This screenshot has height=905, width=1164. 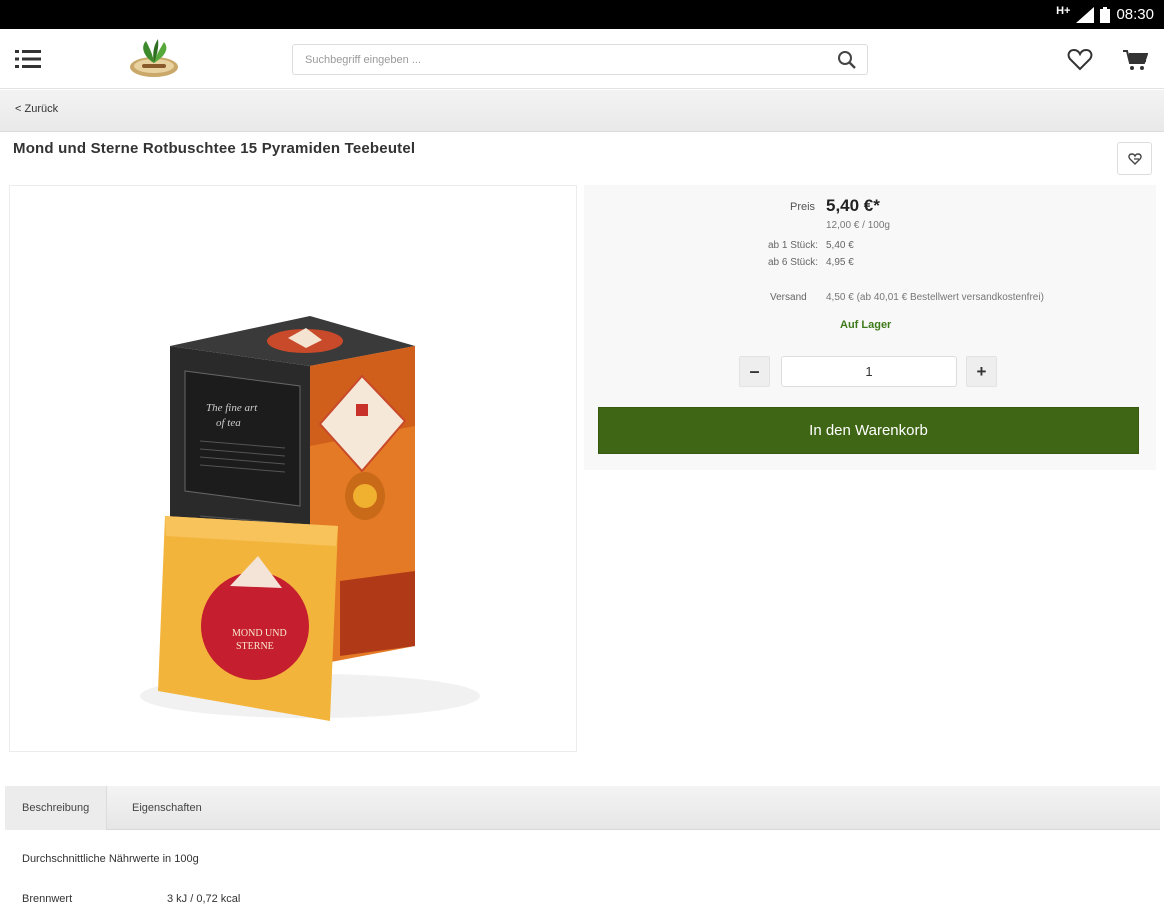 What do you see at coordinates (56, 808) in the screenshot?
I see `tab-description: Beschreibung` at bounding box center [56, 808].